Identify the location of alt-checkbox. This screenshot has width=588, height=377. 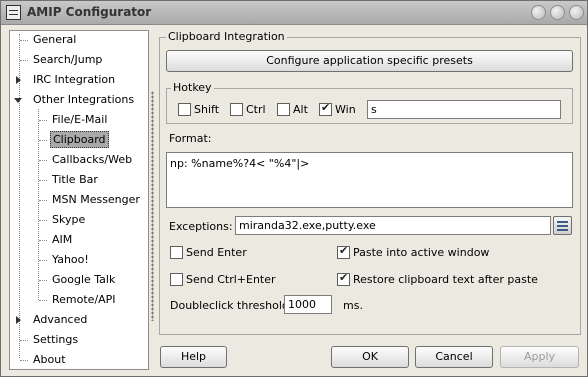
(283, 109).